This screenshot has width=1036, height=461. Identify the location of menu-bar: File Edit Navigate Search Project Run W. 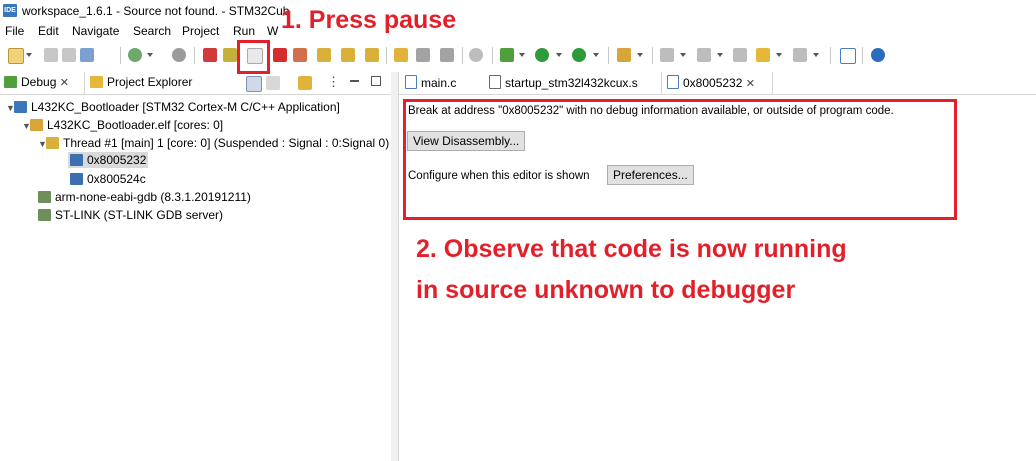
(518, 32).